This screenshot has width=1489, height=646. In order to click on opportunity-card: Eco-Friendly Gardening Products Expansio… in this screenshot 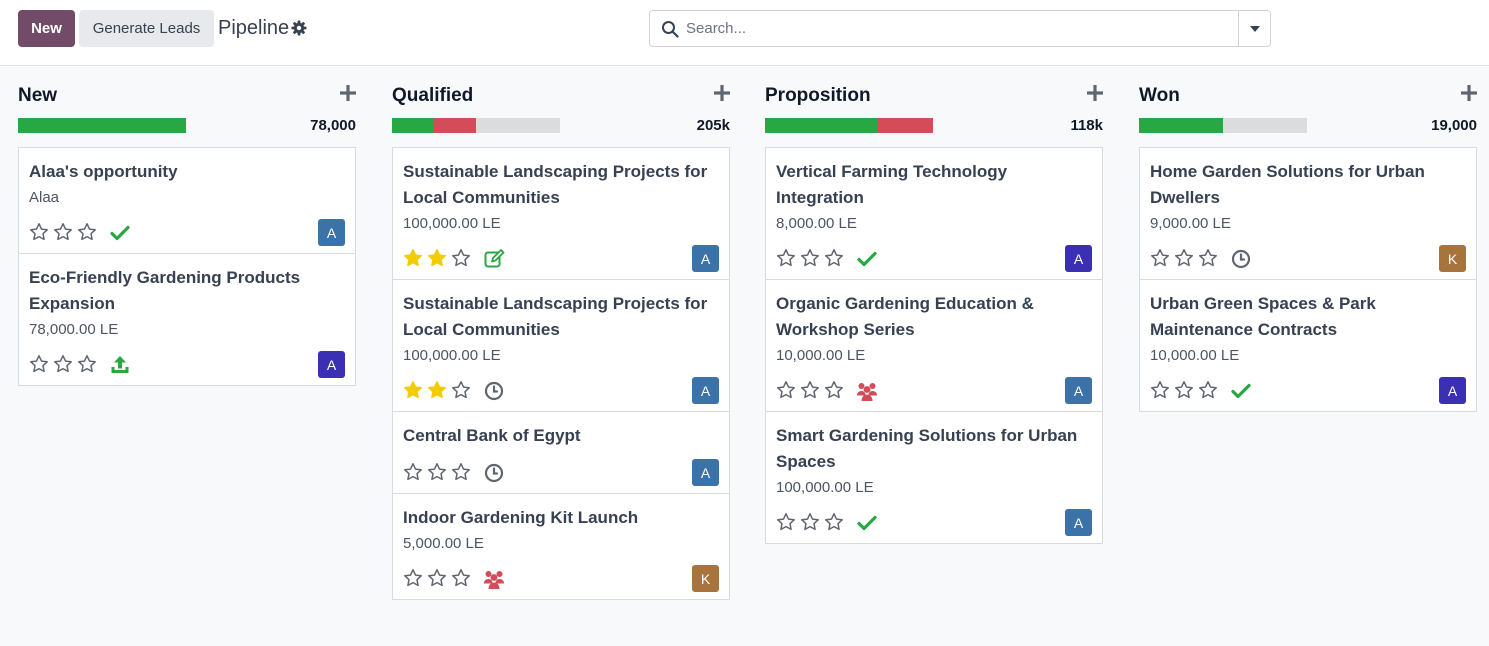, I will do `click(187, 319)`.